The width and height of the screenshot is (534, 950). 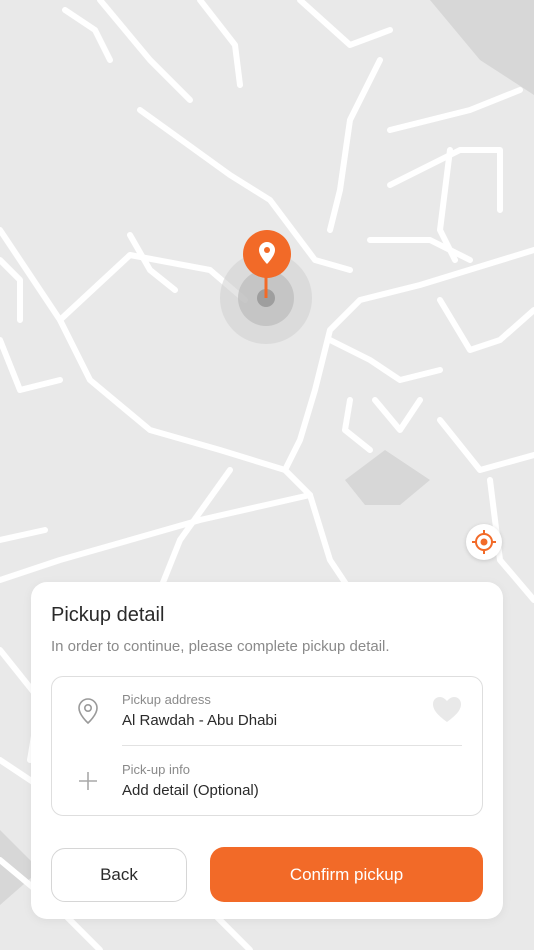 I want to click on map-pin-outline-icon, so click(x=88, y=711).